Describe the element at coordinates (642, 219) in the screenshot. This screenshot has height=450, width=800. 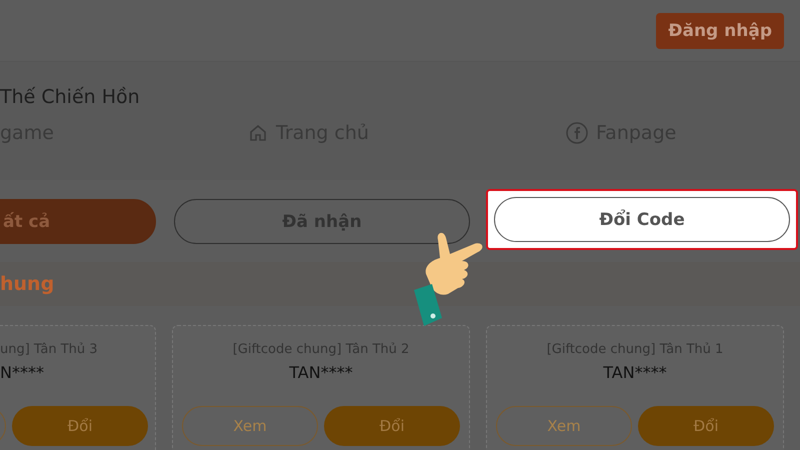
I see `filter-tab: Đổi Code` at that location.